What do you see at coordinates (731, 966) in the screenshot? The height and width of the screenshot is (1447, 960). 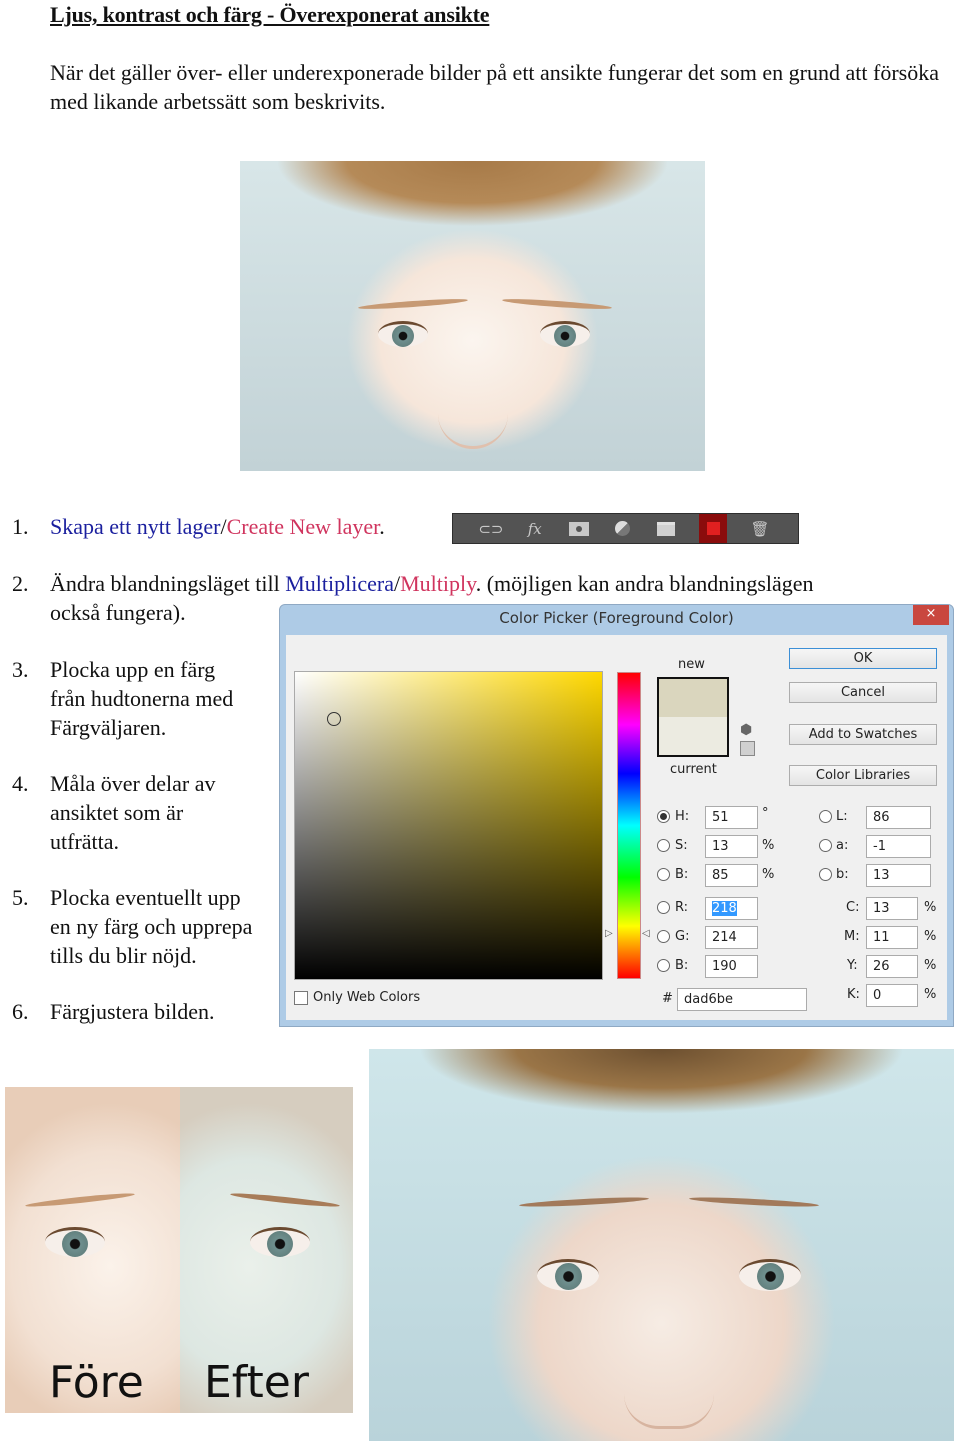 I see `blue-input: 190` at bounding box center [731, 966].